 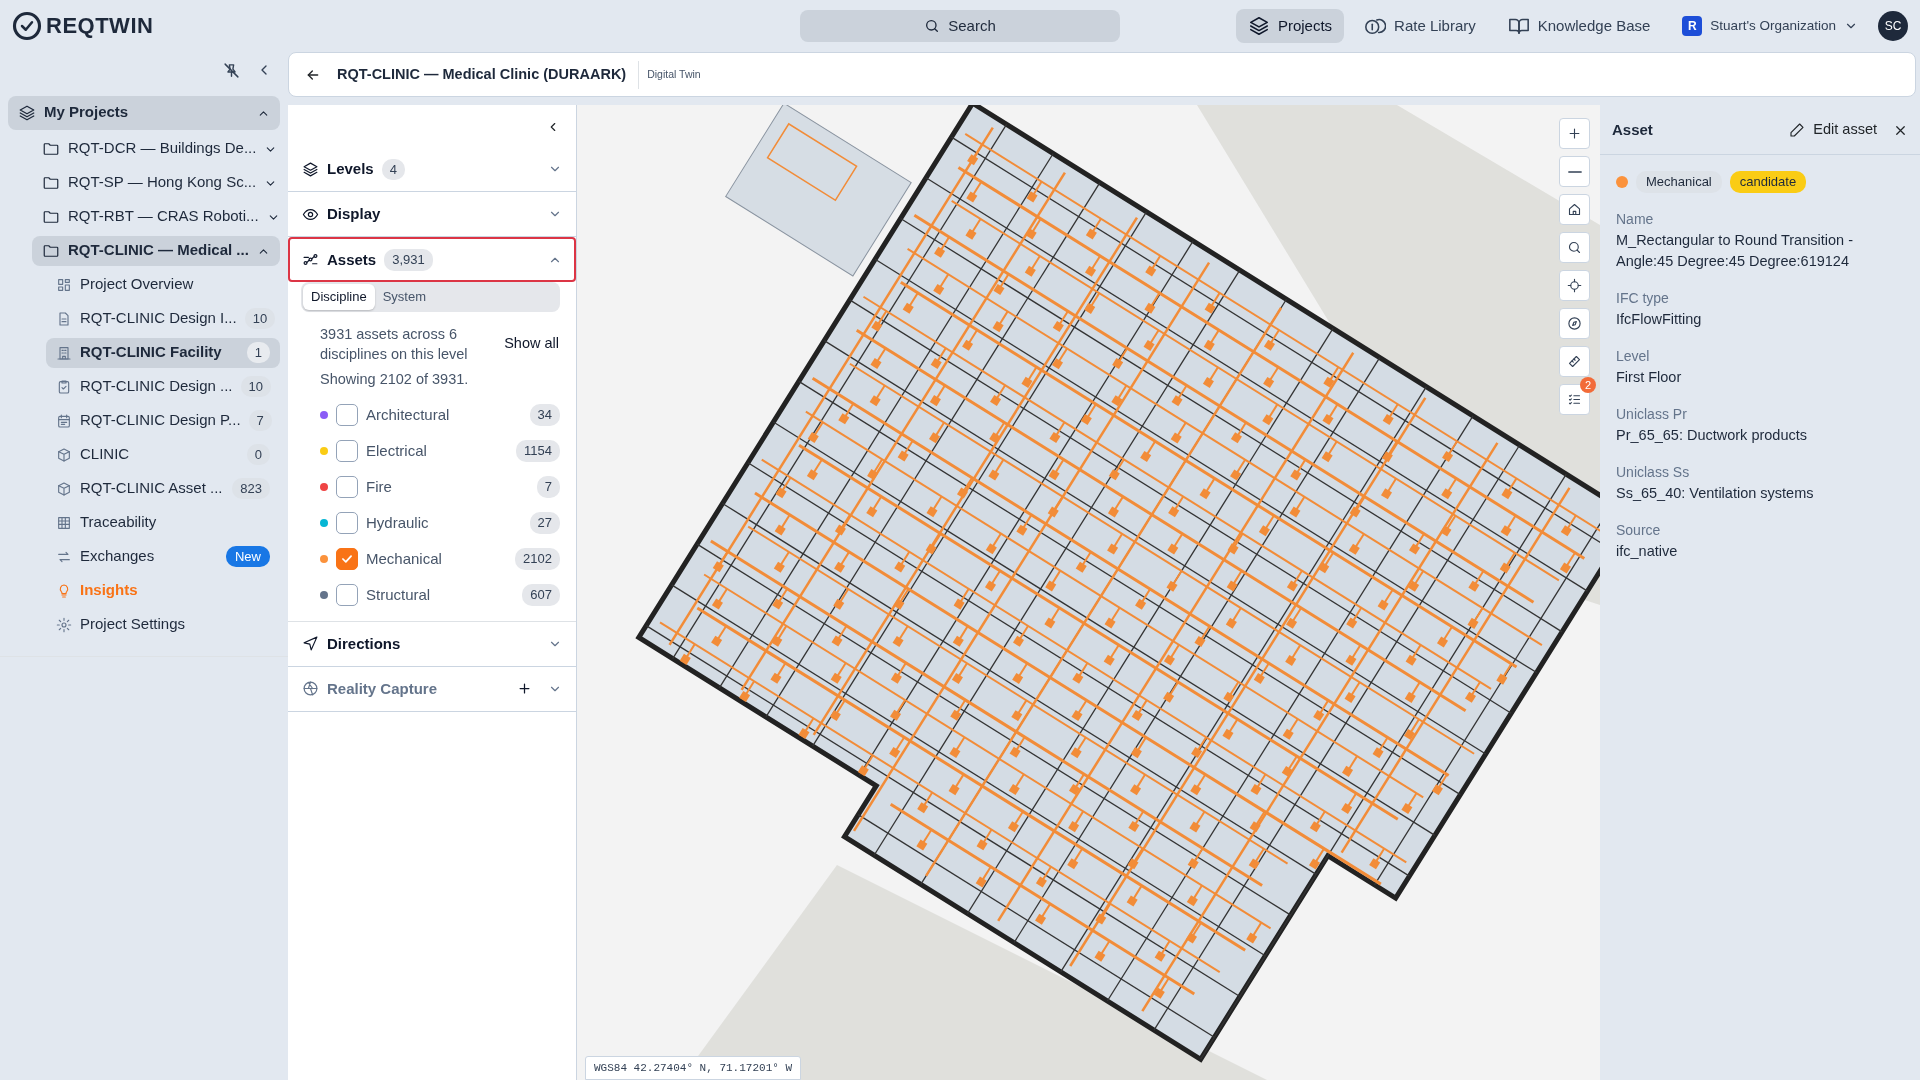 I want to click on count-badge: 1, so click(x=258, y=352).